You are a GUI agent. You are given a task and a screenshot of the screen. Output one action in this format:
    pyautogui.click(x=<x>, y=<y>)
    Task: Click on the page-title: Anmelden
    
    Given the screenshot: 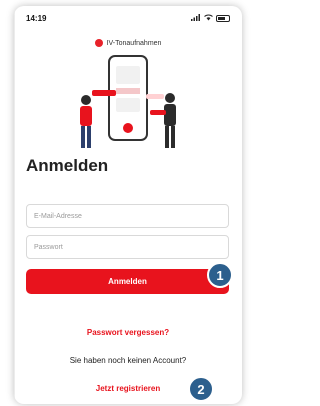 What is the action you would take?
    pyautogui.click(x=67, y=165)
    